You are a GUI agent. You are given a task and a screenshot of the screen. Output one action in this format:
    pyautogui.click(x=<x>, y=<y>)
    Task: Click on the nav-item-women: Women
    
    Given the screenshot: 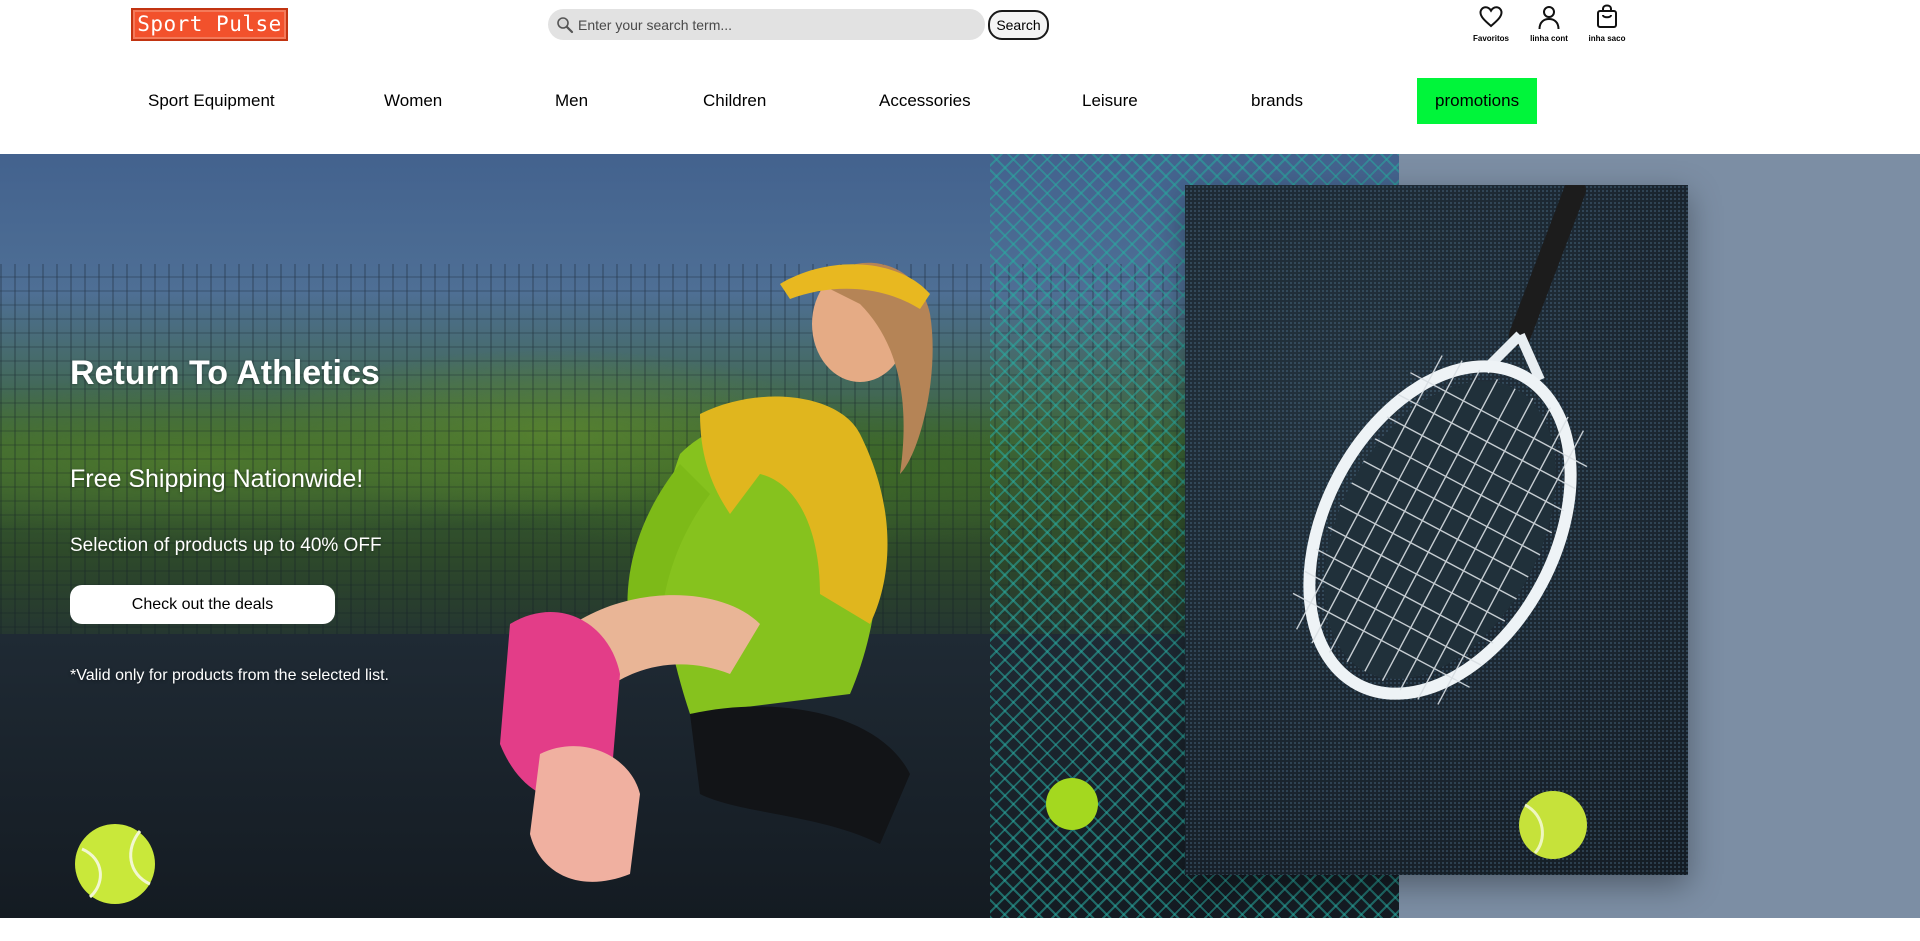 What is the action you would take?
    pyautogui.click(x=413, y=101)
    